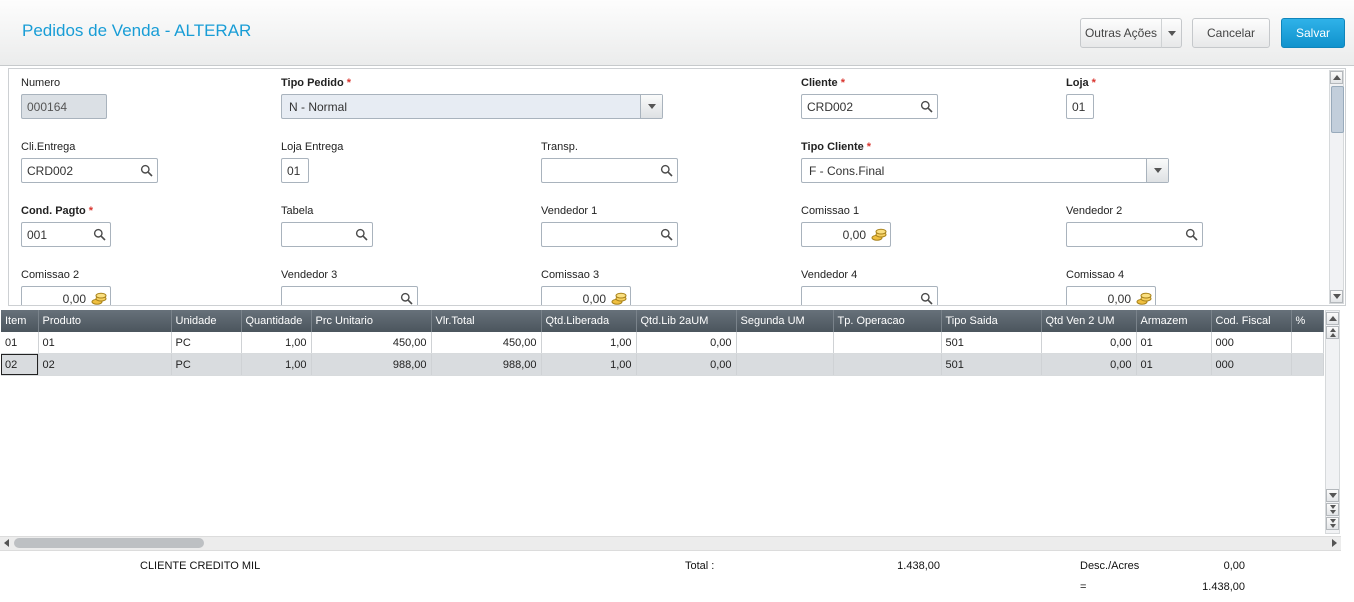 The height and width of the screenshot is (602, 1354). I want to click on field-comissao4: Comissao 4, so click(1111, 287).